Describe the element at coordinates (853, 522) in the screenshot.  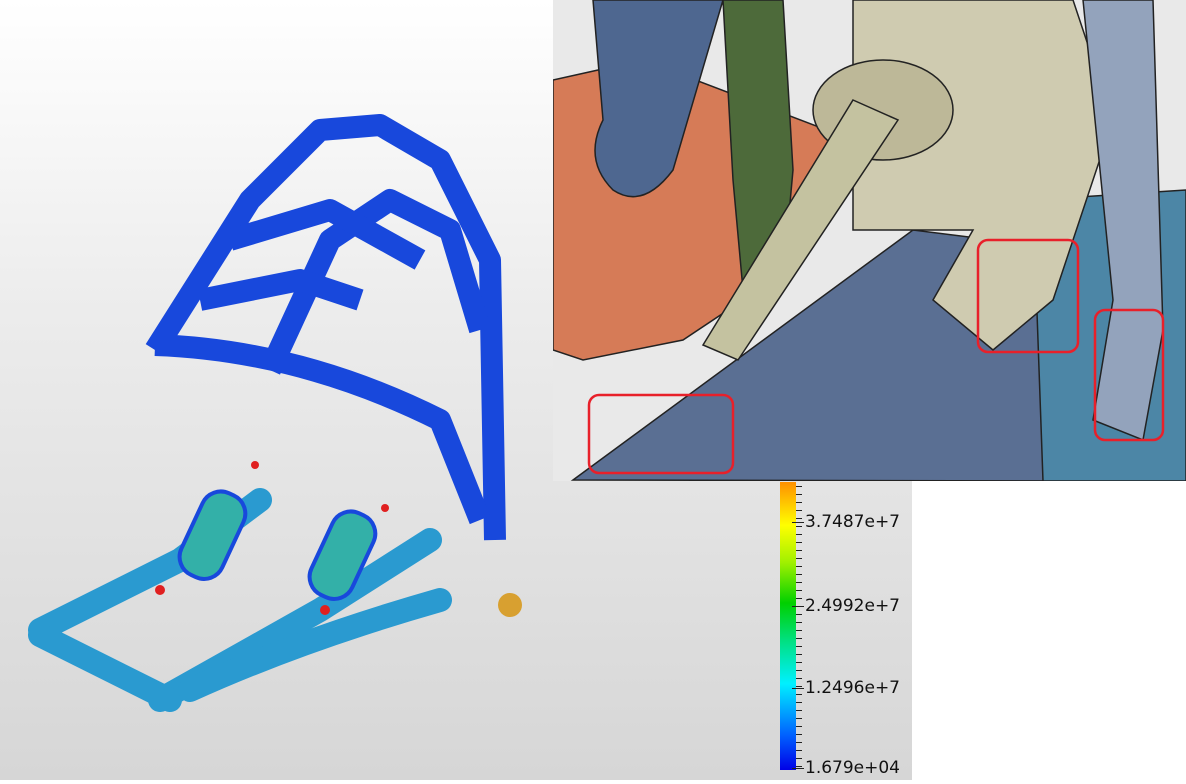
I see `legend-label-max: 3.7487e+7` at that location.